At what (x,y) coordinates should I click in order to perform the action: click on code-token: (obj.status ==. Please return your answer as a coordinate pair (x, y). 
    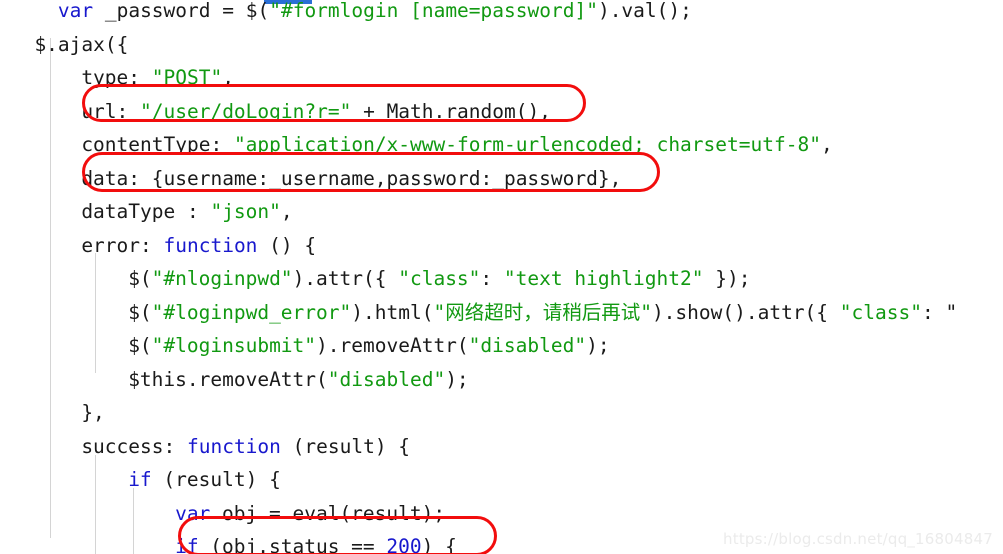
    Looking at the image, I should click on (292, 544).